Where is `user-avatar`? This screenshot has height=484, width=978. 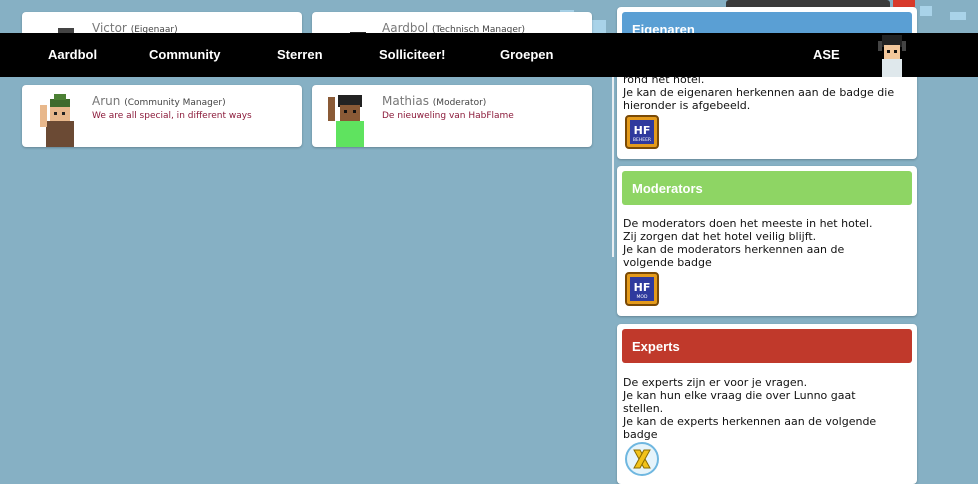 user-avatar is located at coordinates (892, 55).